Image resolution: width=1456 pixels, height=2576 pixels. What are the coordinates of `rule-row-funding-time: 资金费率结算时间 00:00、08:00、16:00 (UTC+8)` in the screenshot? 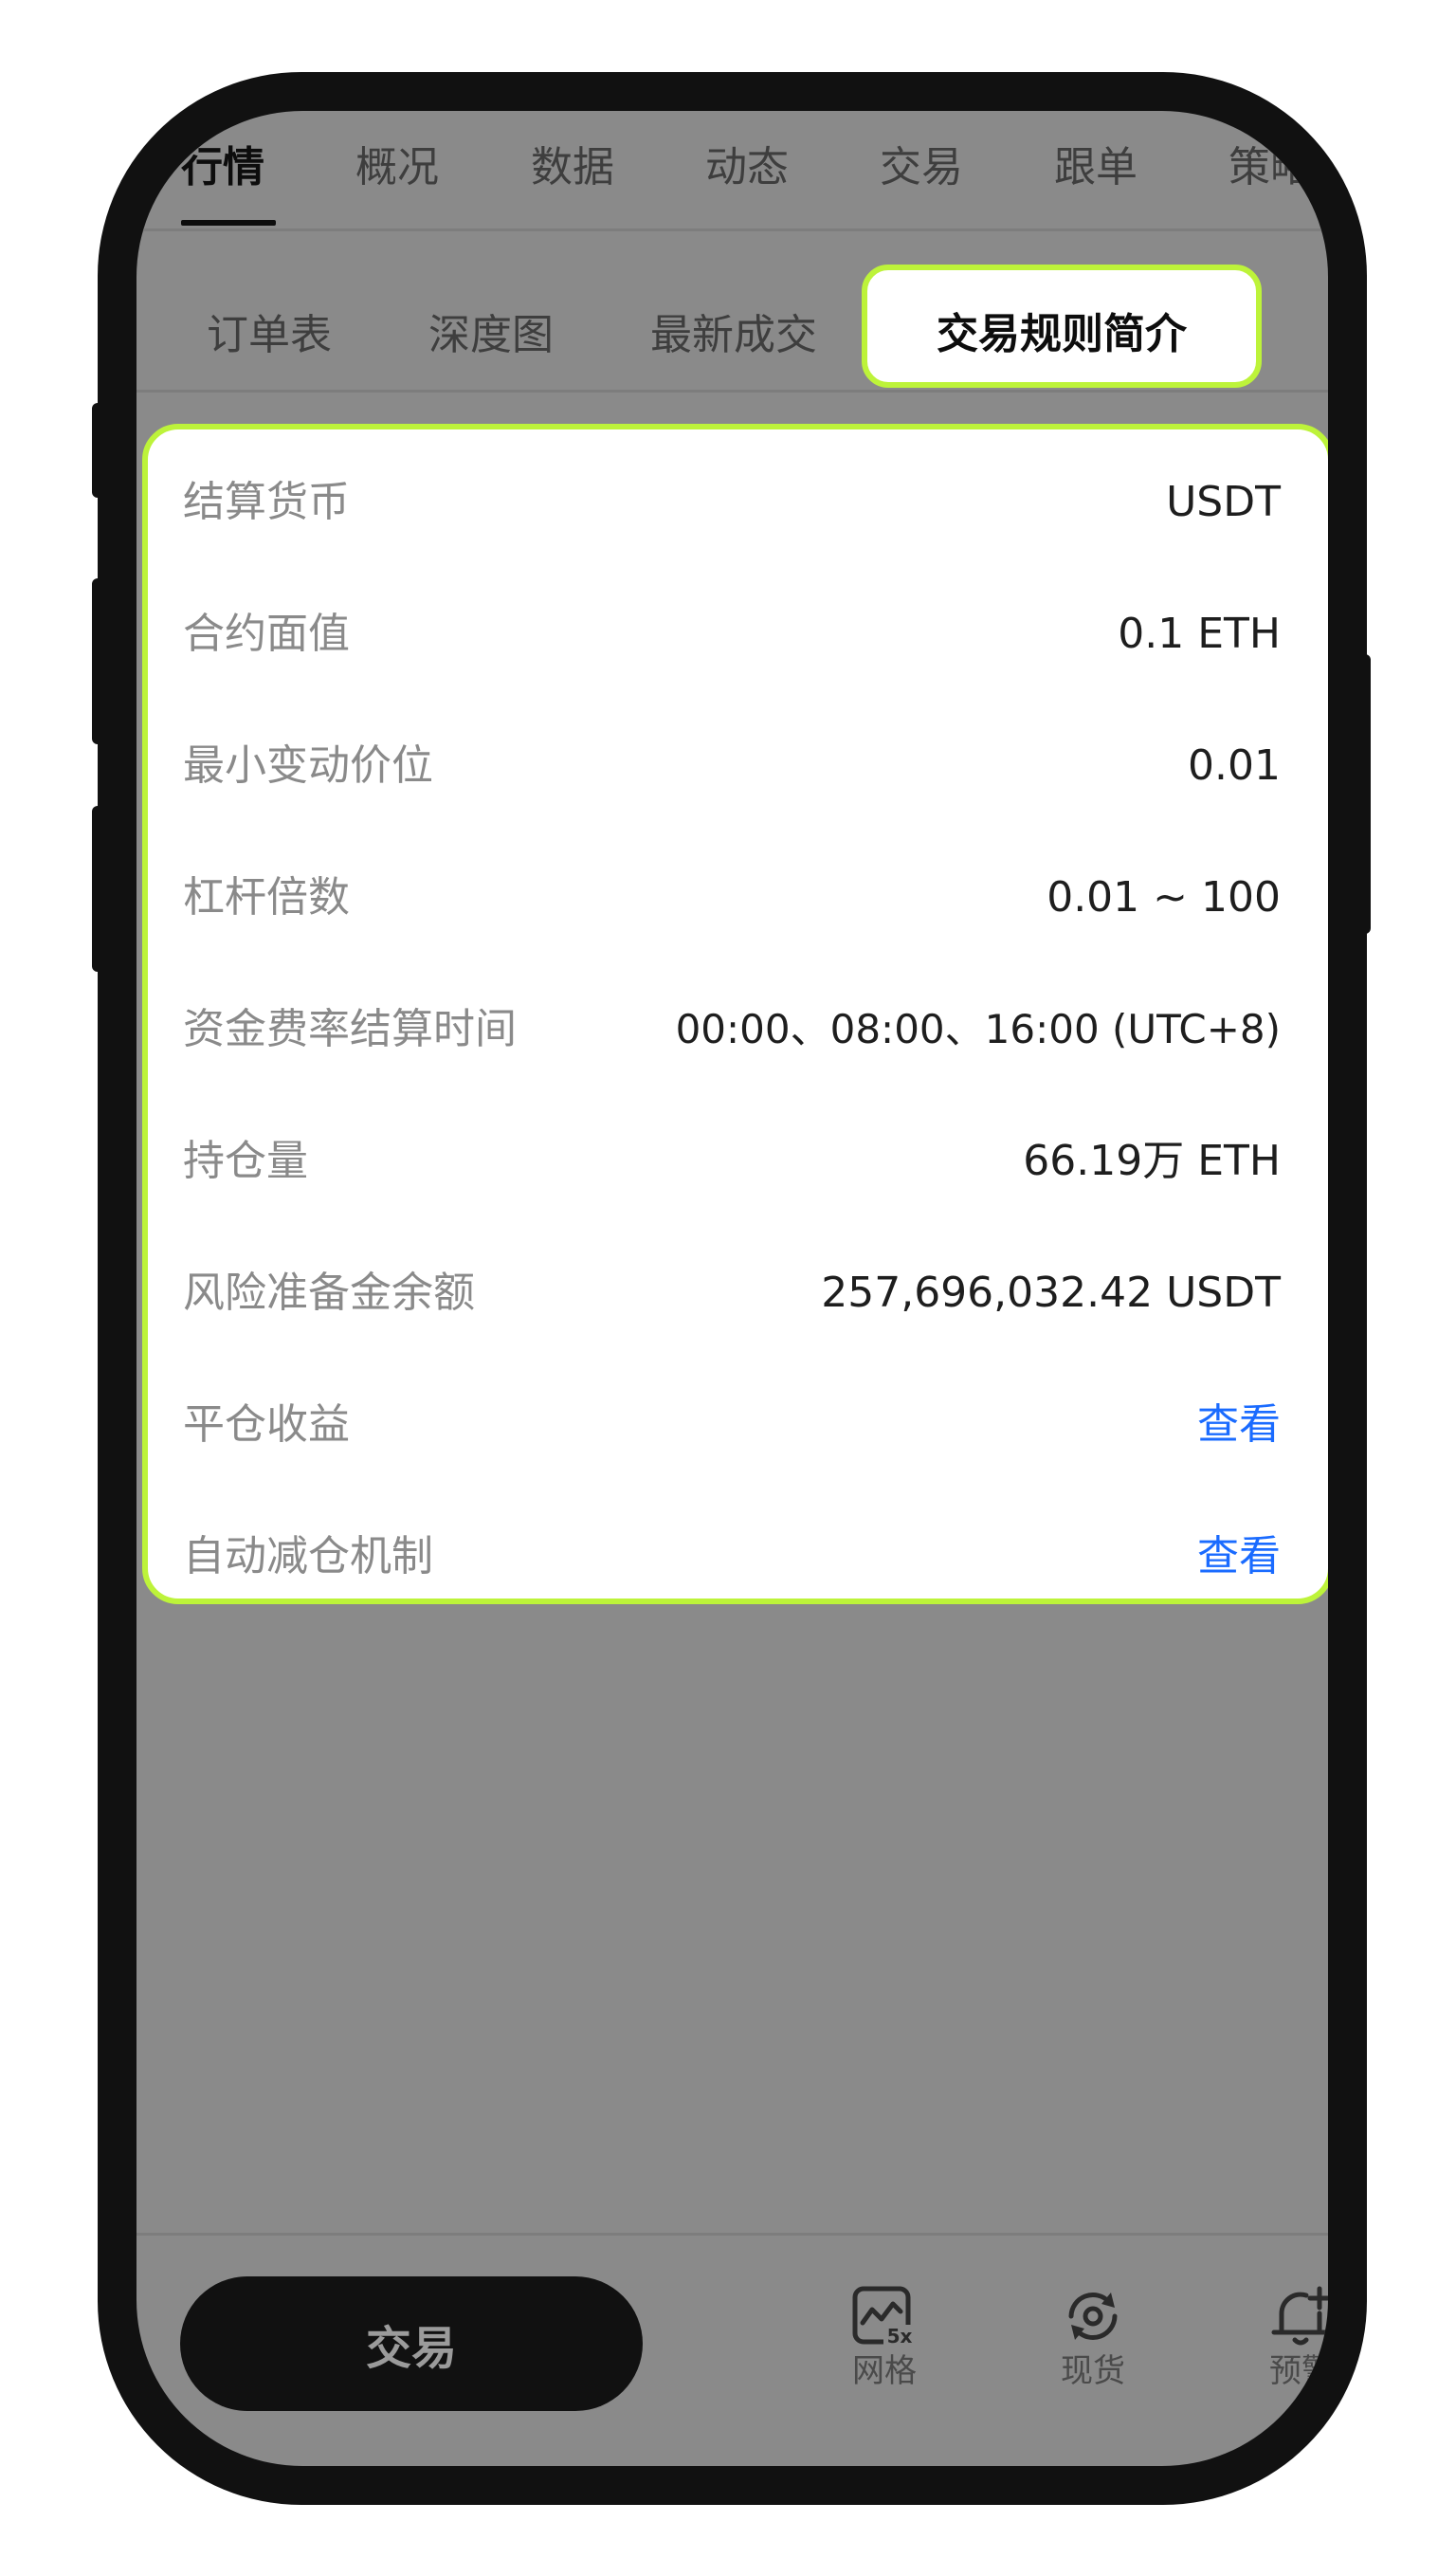 It's located at (738, 1029).